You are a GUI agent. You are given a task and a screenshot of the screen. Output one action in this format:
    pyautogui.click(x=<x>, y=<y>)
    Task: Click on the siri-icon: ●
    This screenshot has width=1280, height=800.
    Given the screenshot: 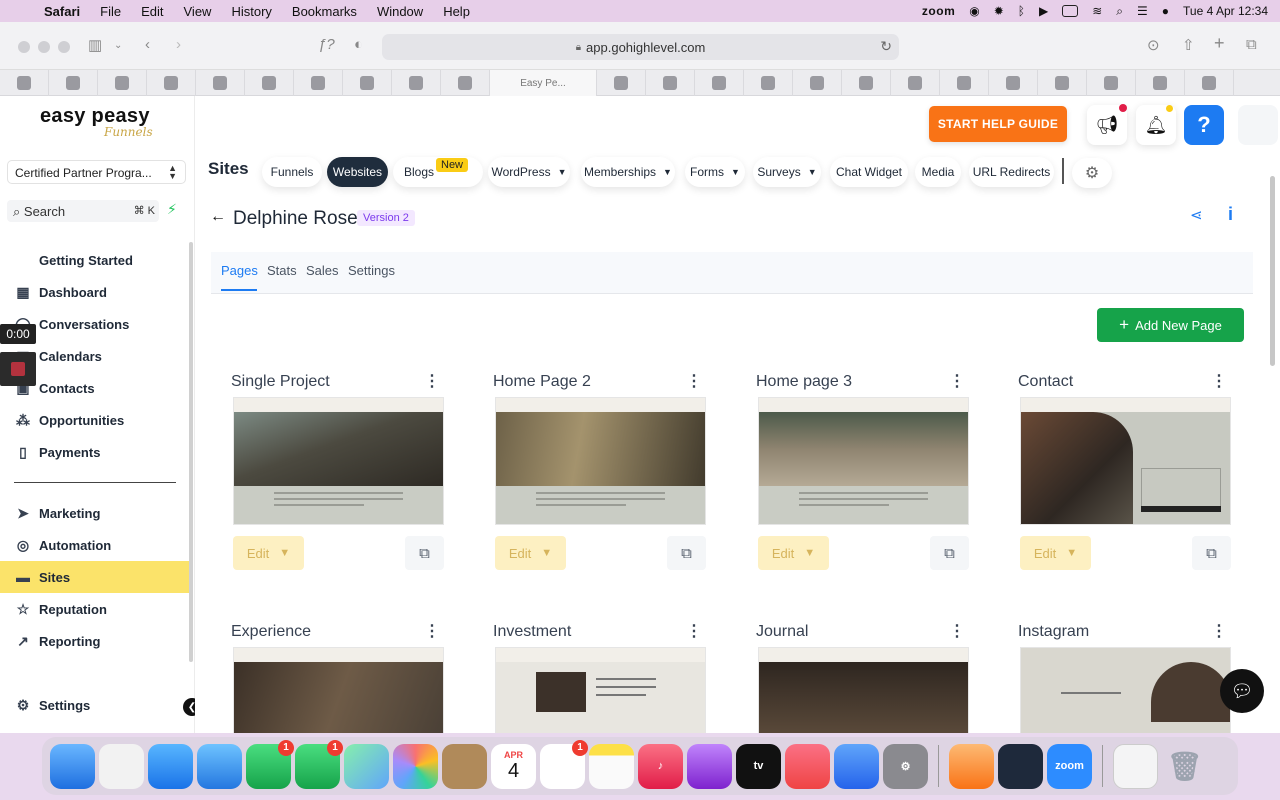 What is the action you would take?
    pyautogui.click(x=1165, y=11)
    